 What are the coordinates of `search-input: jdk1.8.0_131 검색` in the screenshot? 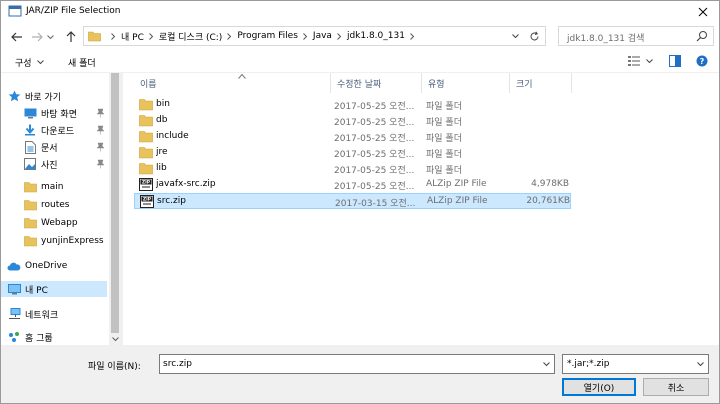 It's located at (605, 37).